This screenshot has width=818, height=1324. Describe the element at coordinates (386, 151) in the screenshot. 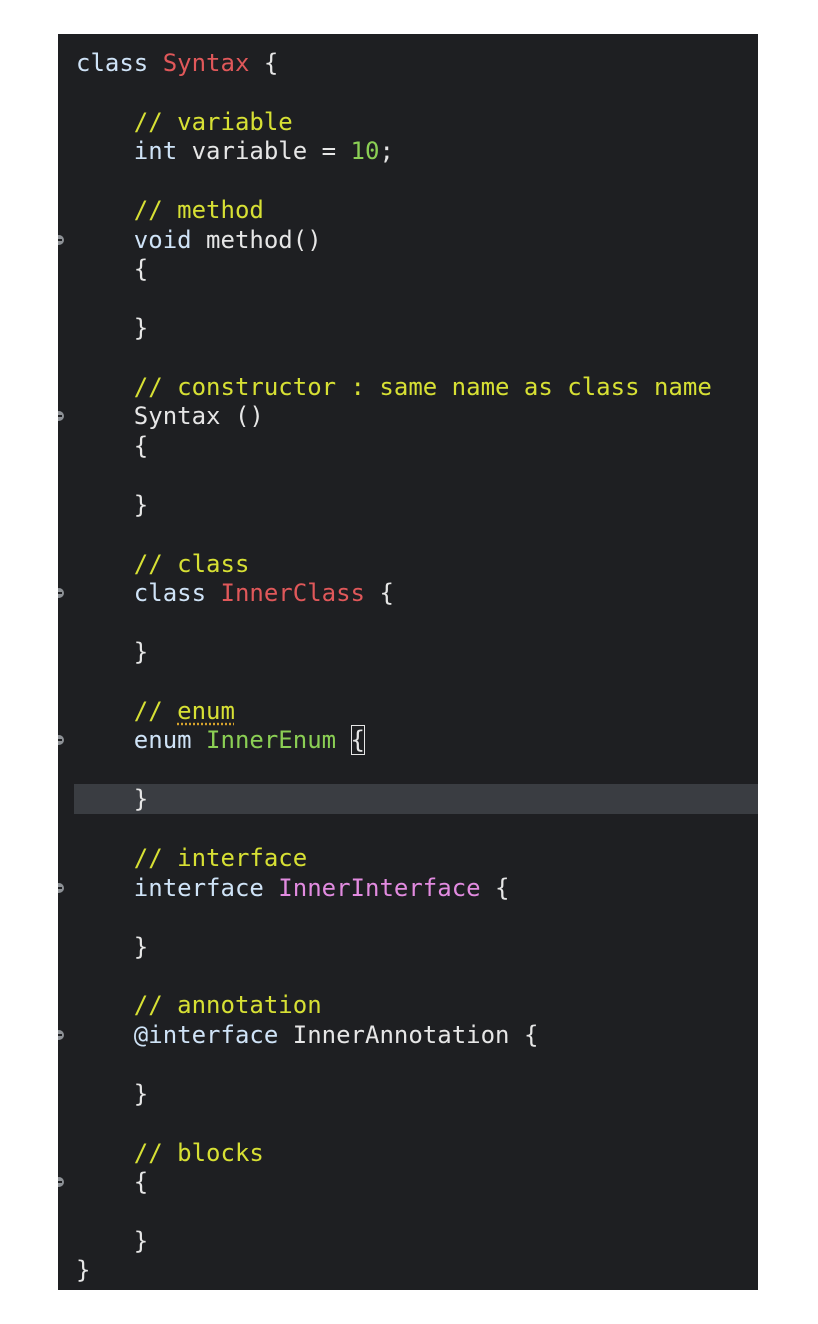

I see `code-token: ;` at that location.